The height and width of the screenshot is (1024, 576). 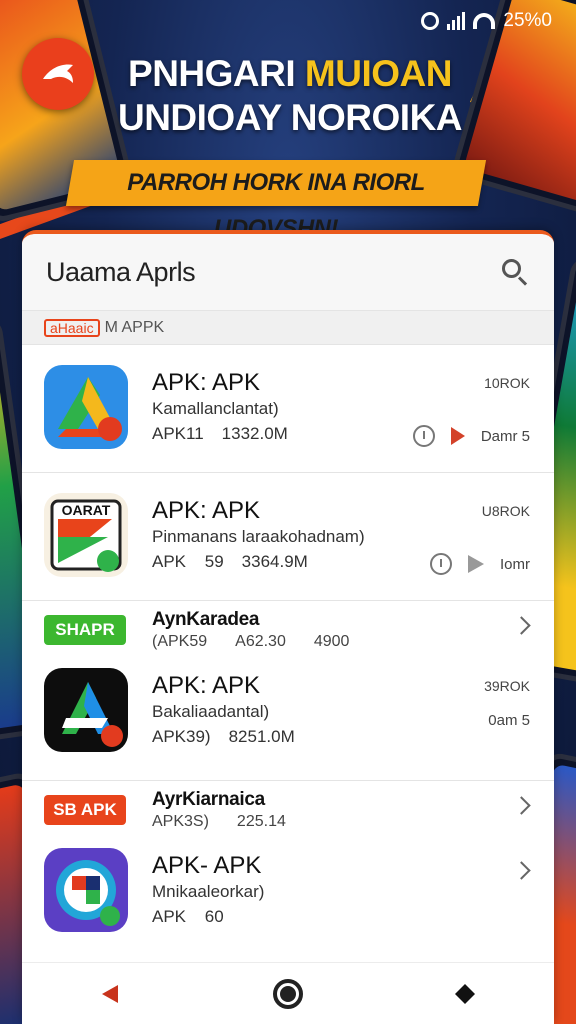 I want to click on card-header: Uaama Aprls, so click(x=288, y=272).